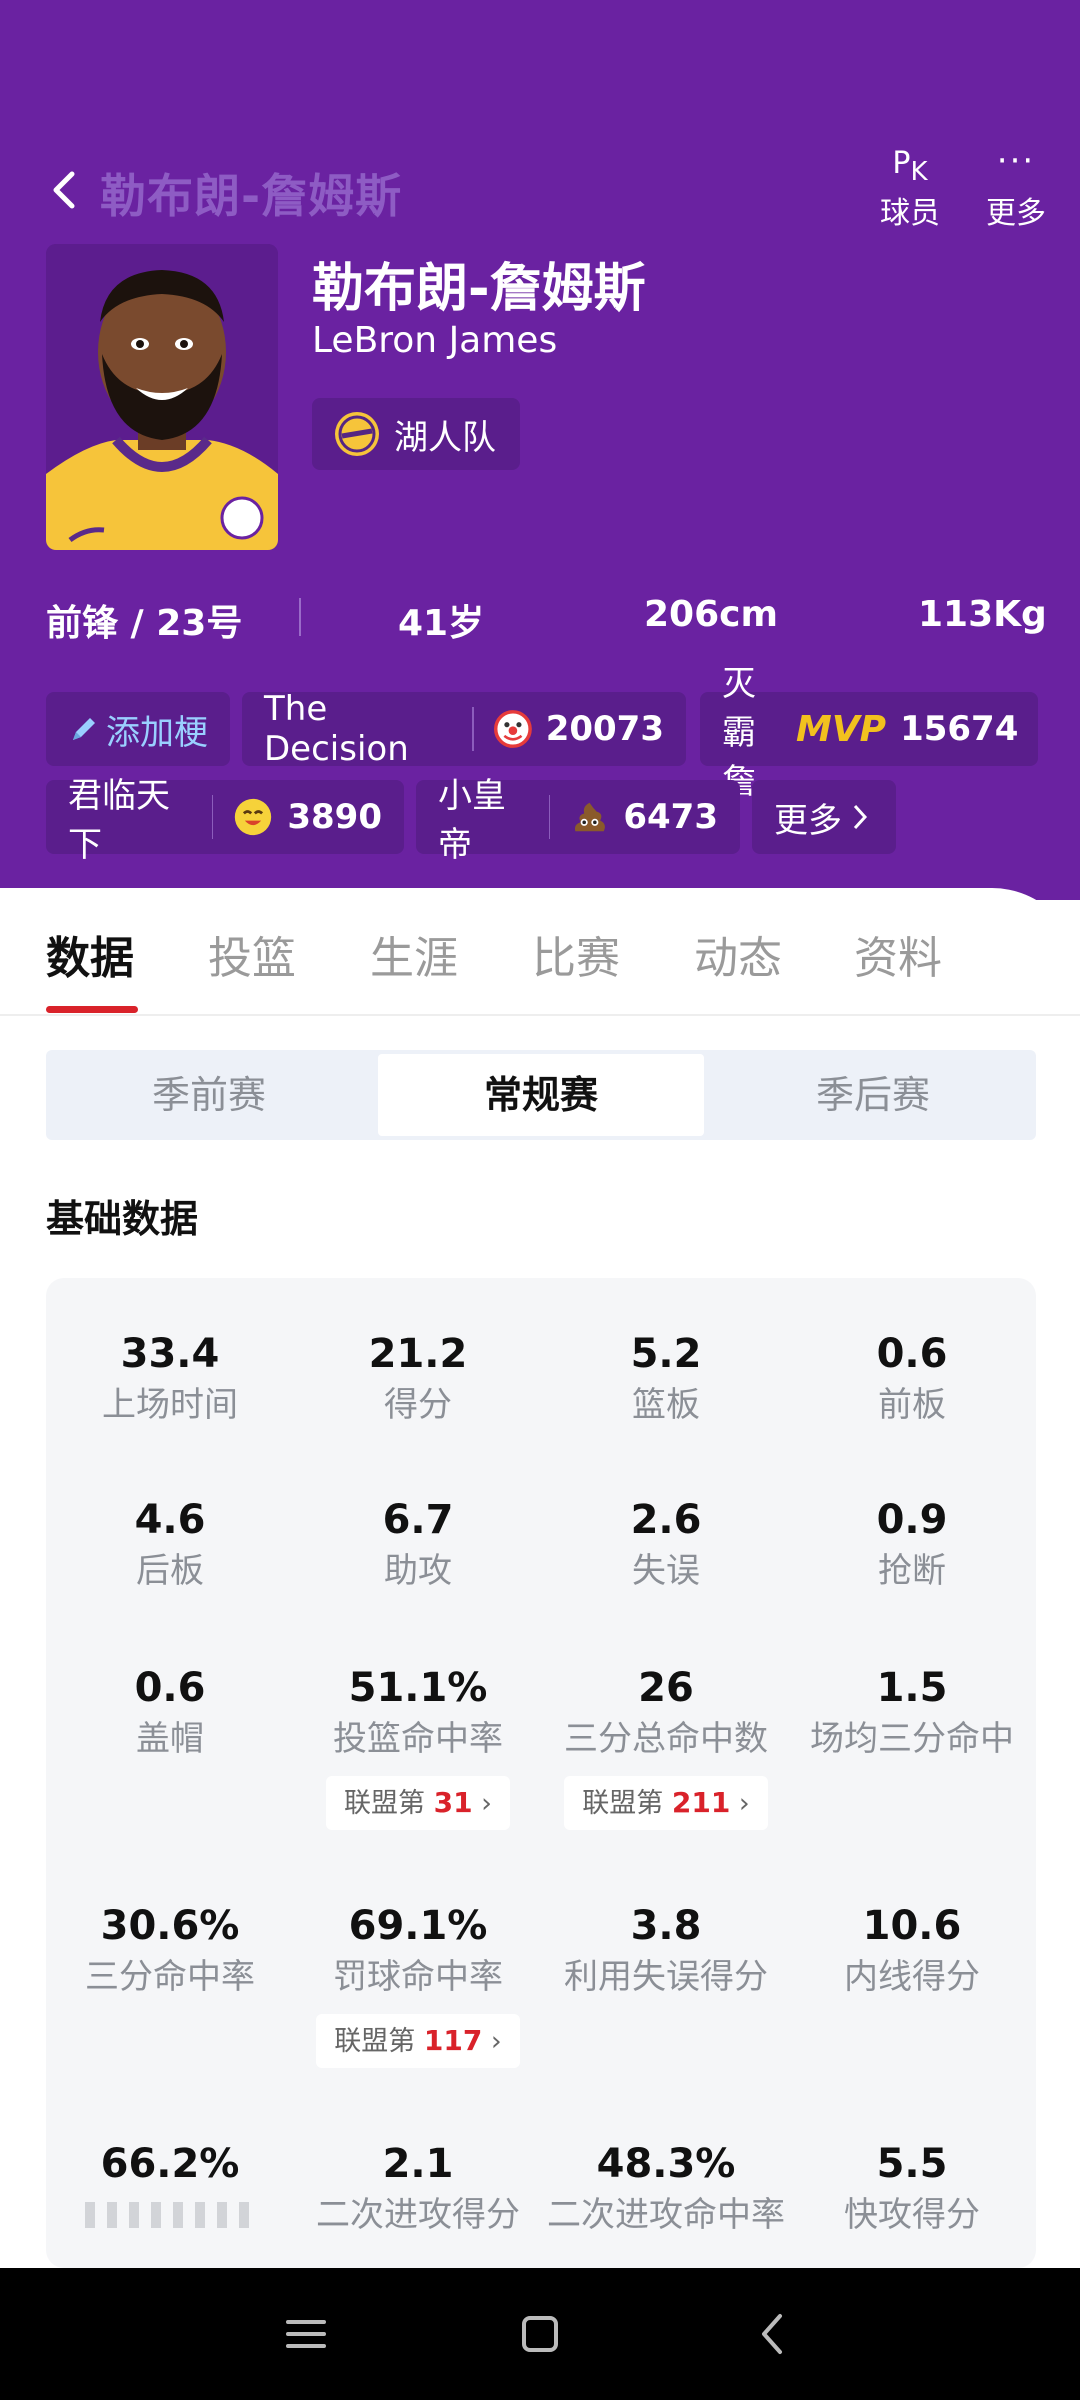  What do you see at coordinates (912, 1571) in the screenshot?
I see `stat-label: 抢断` at bounding box center [912, 1571].